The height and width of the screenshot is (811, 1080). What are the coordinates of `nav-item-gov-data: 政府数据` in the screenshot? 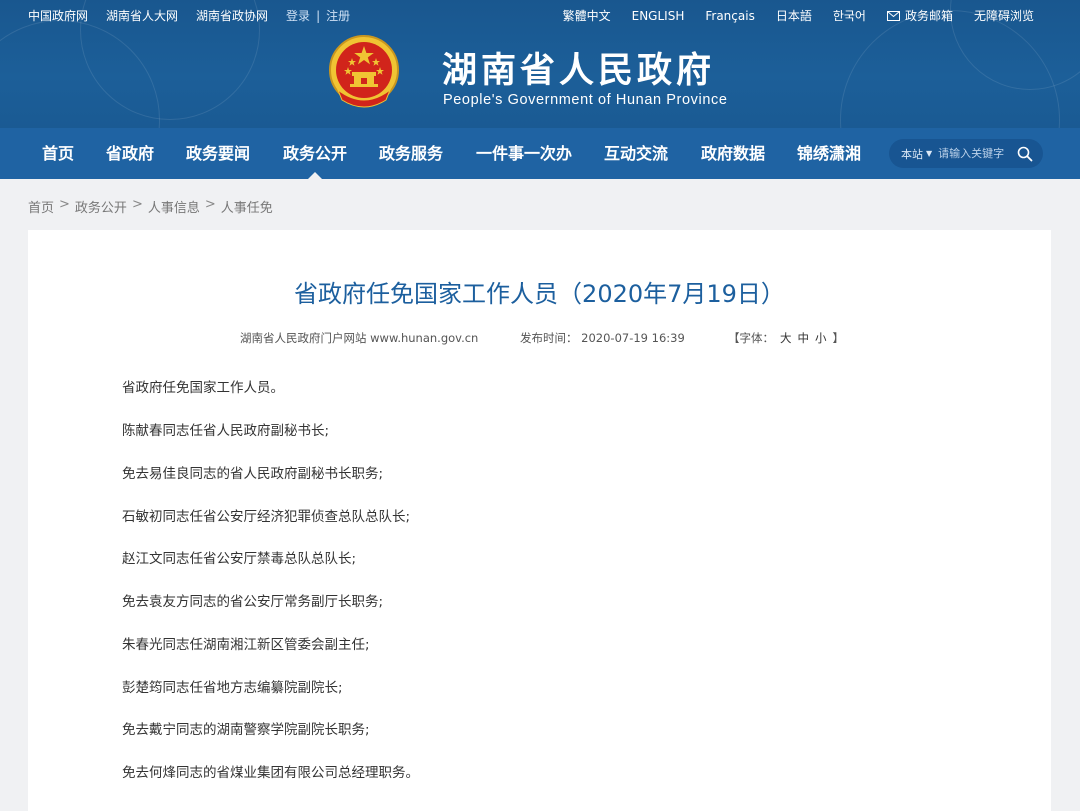 It's located at (733, 153).